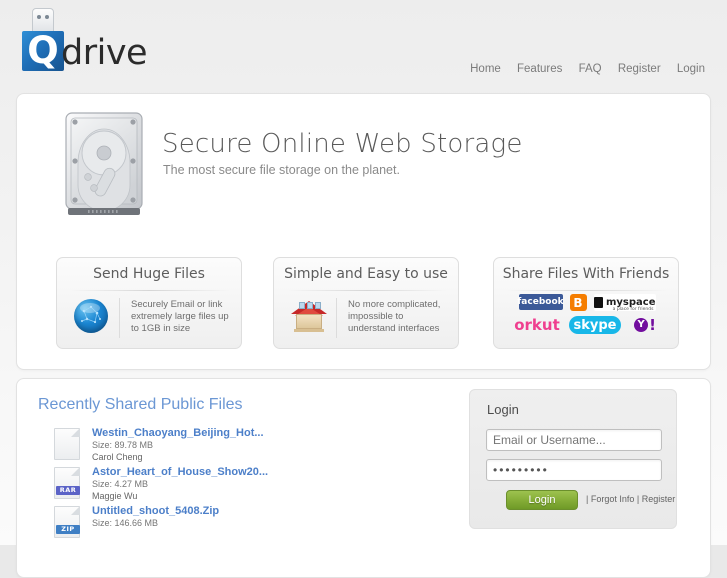 The image size is (727, 578). Describe the element at coordinates (366, 274) in the screenshot. I see `feature-title: Simple and Easy to use` at that location.